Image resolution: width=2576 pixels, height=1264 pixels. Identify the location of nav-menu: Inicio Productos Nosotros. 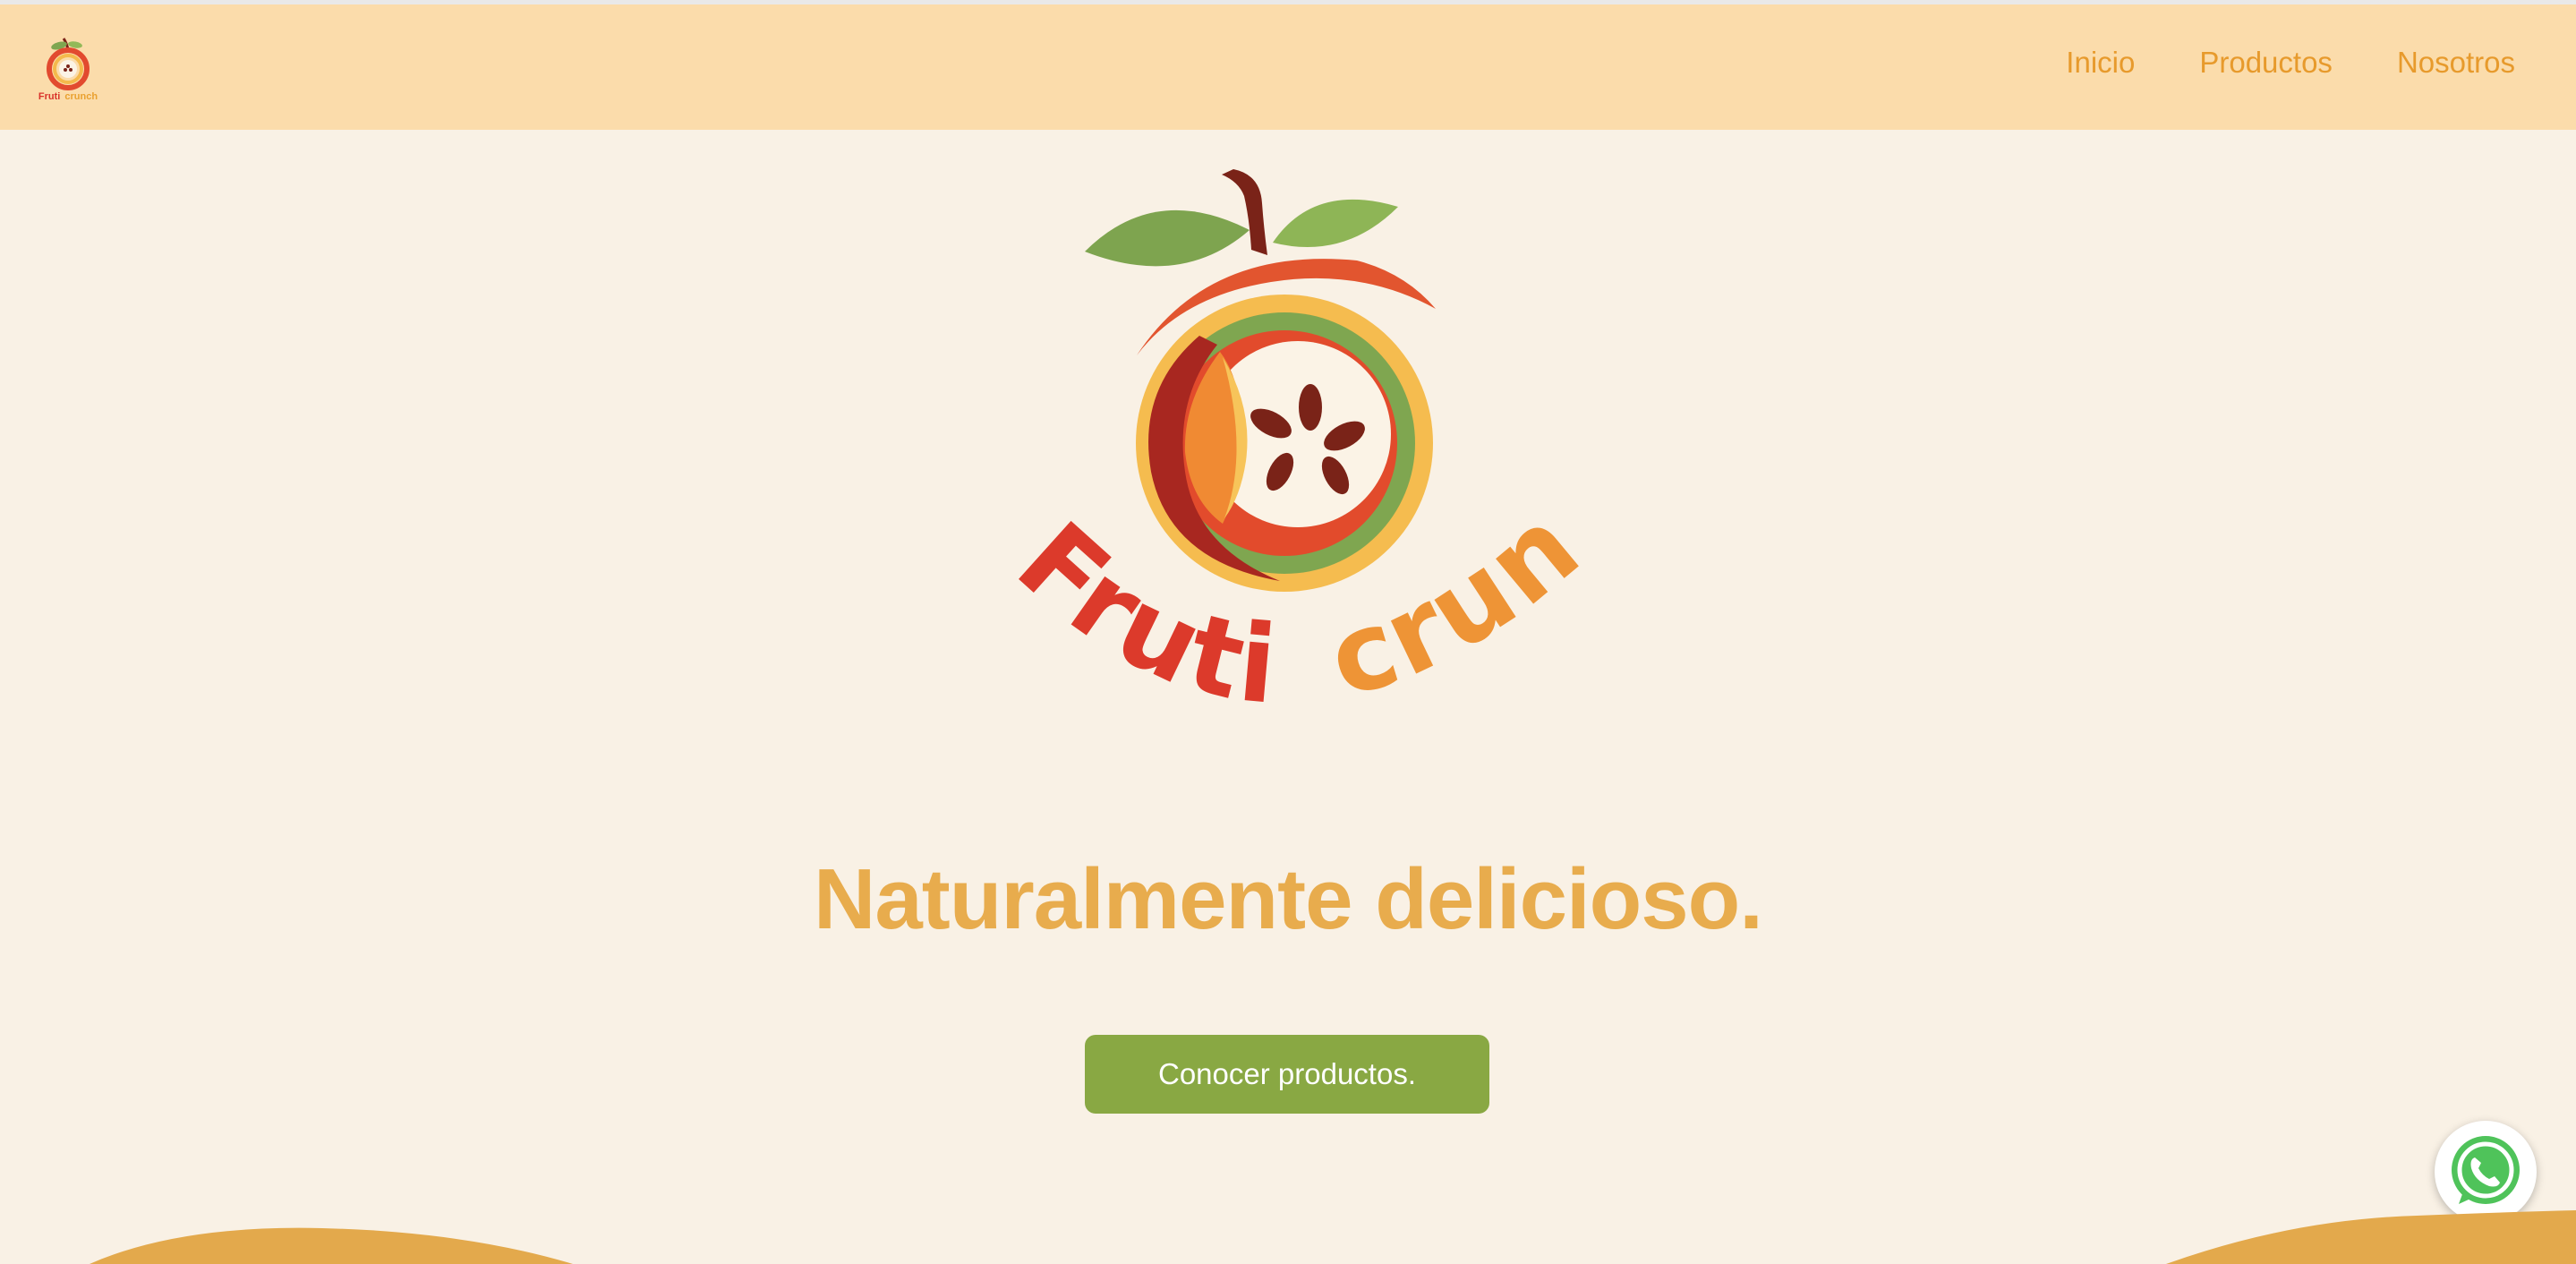
(2290, 63).